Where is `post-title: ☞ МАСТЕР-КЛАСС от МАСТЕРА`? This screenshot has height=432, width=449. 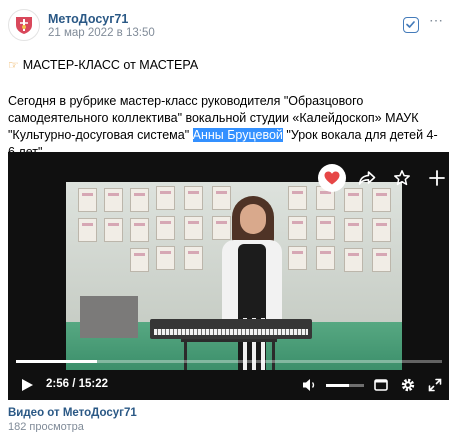 post-title: ☞ МАСТЕР-КЛАСС от МАСТЕРА is located at coordinates (103, 65).